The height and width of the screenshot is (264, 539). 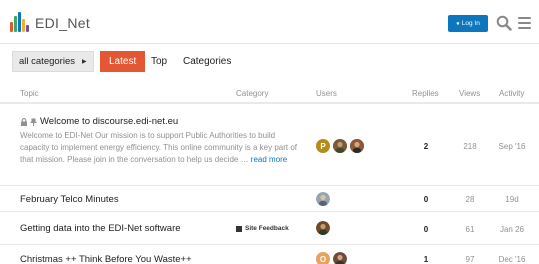 I want to click on login-button: ● Log In, so click(x=468, y=23).